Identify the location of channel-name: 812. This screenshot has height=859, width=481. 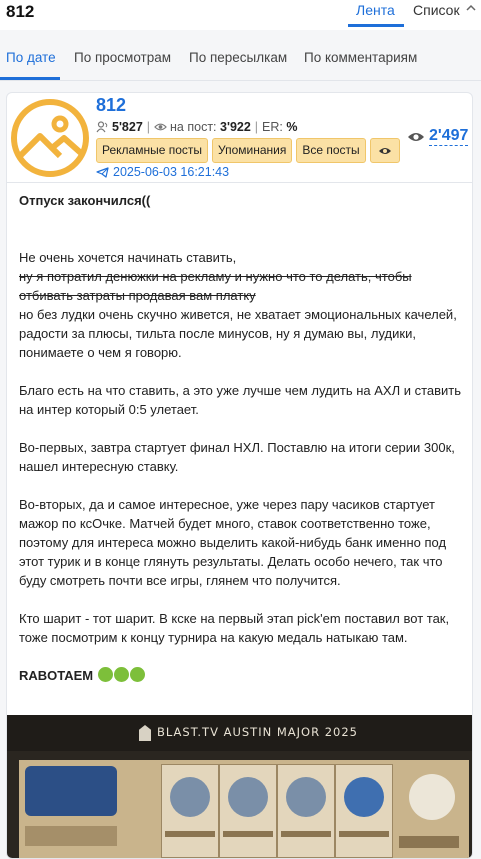
(111, 105).